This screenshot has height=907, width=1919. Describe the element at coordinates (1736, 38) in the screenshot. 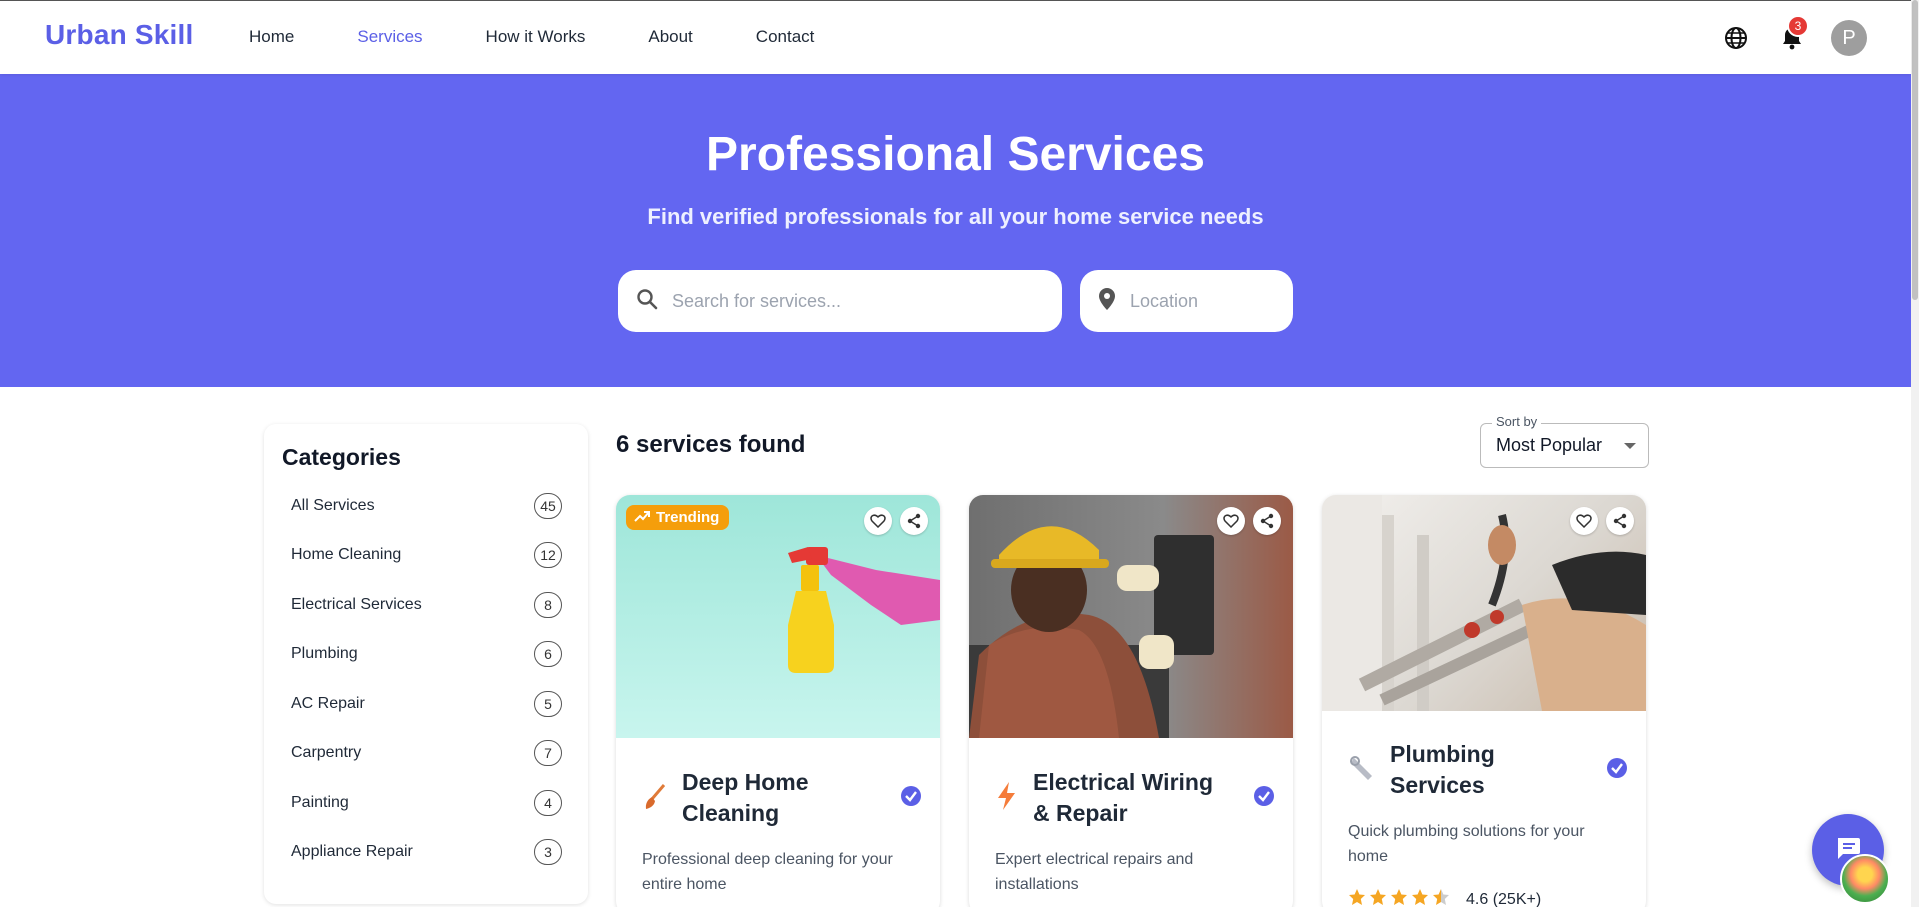

I see `globe-icon` at that location.